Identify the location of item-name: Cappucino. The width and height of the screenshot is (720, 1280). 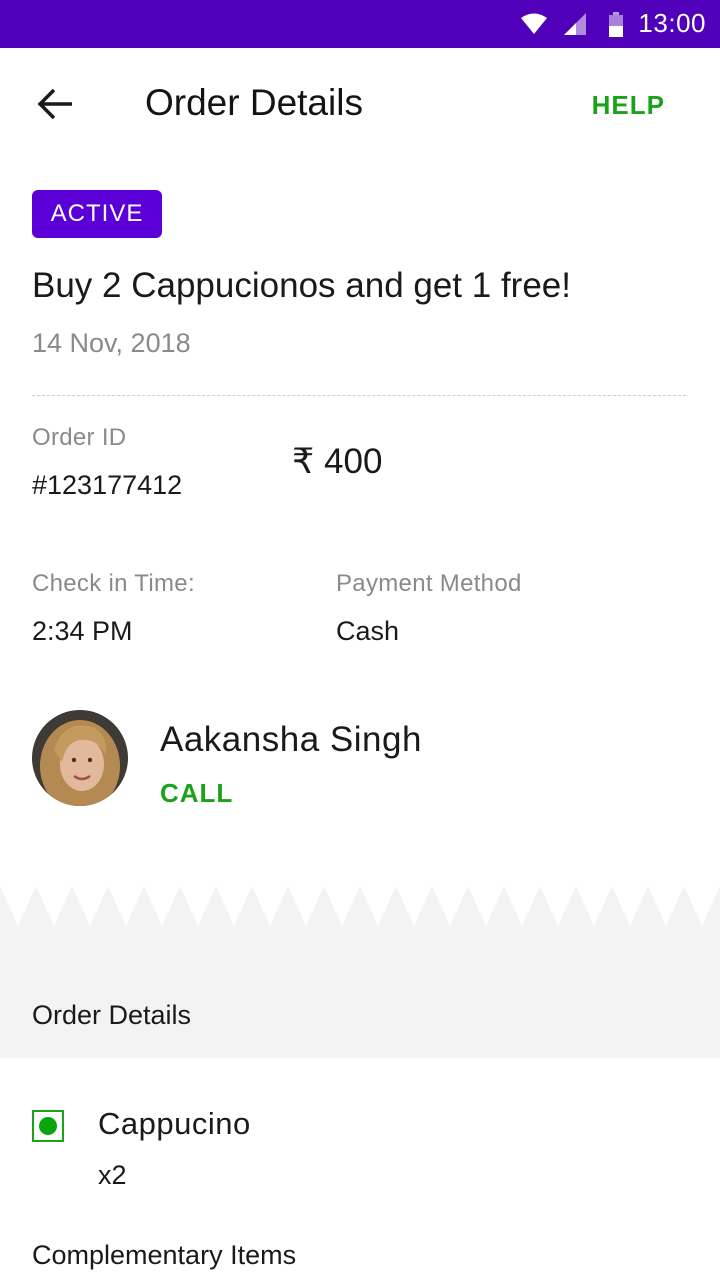
(174, 1123).